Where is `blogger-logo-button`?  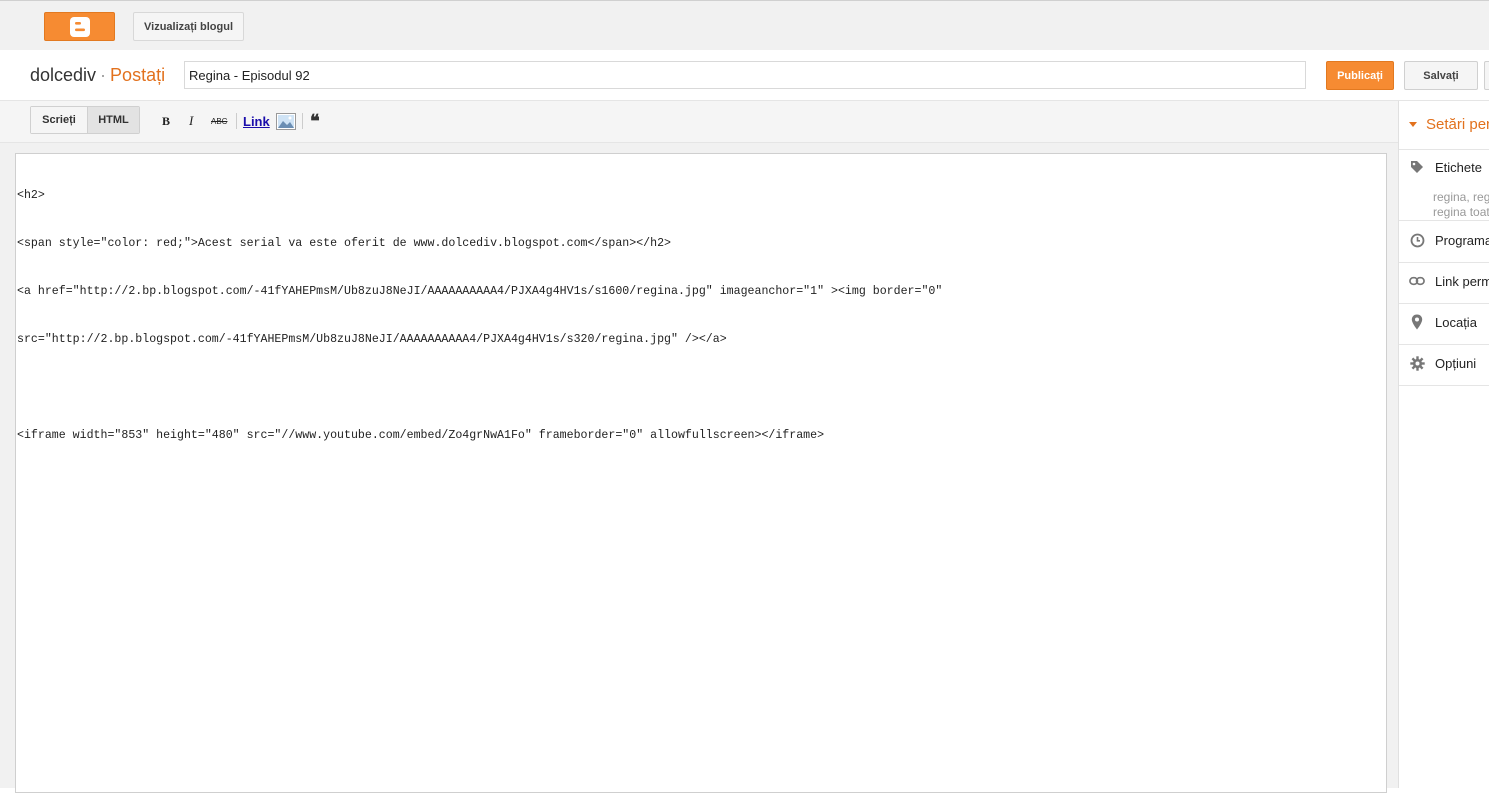
blogger-logo-button is located at coordinates (79, 26).